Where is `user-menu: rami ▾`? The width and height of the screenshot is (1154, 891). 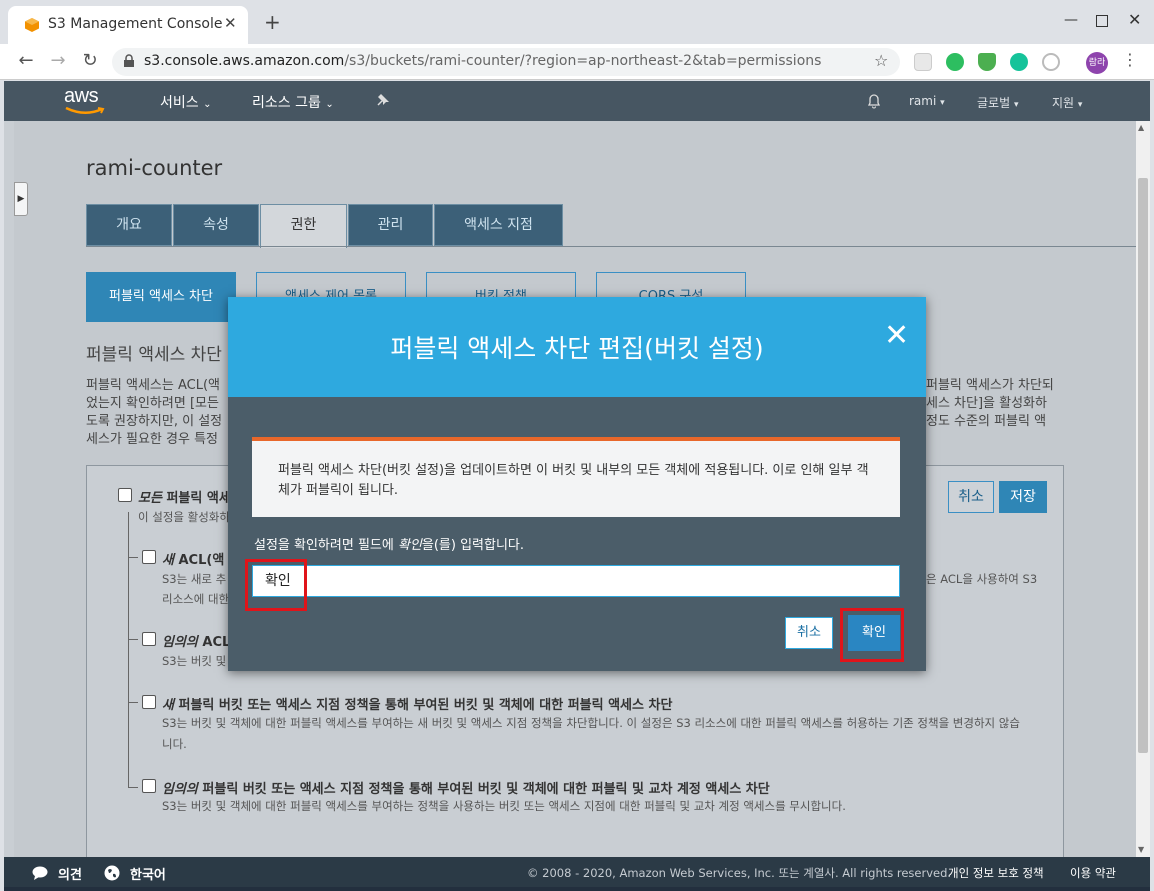
user-menu: rami ▾ is located at coordinates (927, 101).